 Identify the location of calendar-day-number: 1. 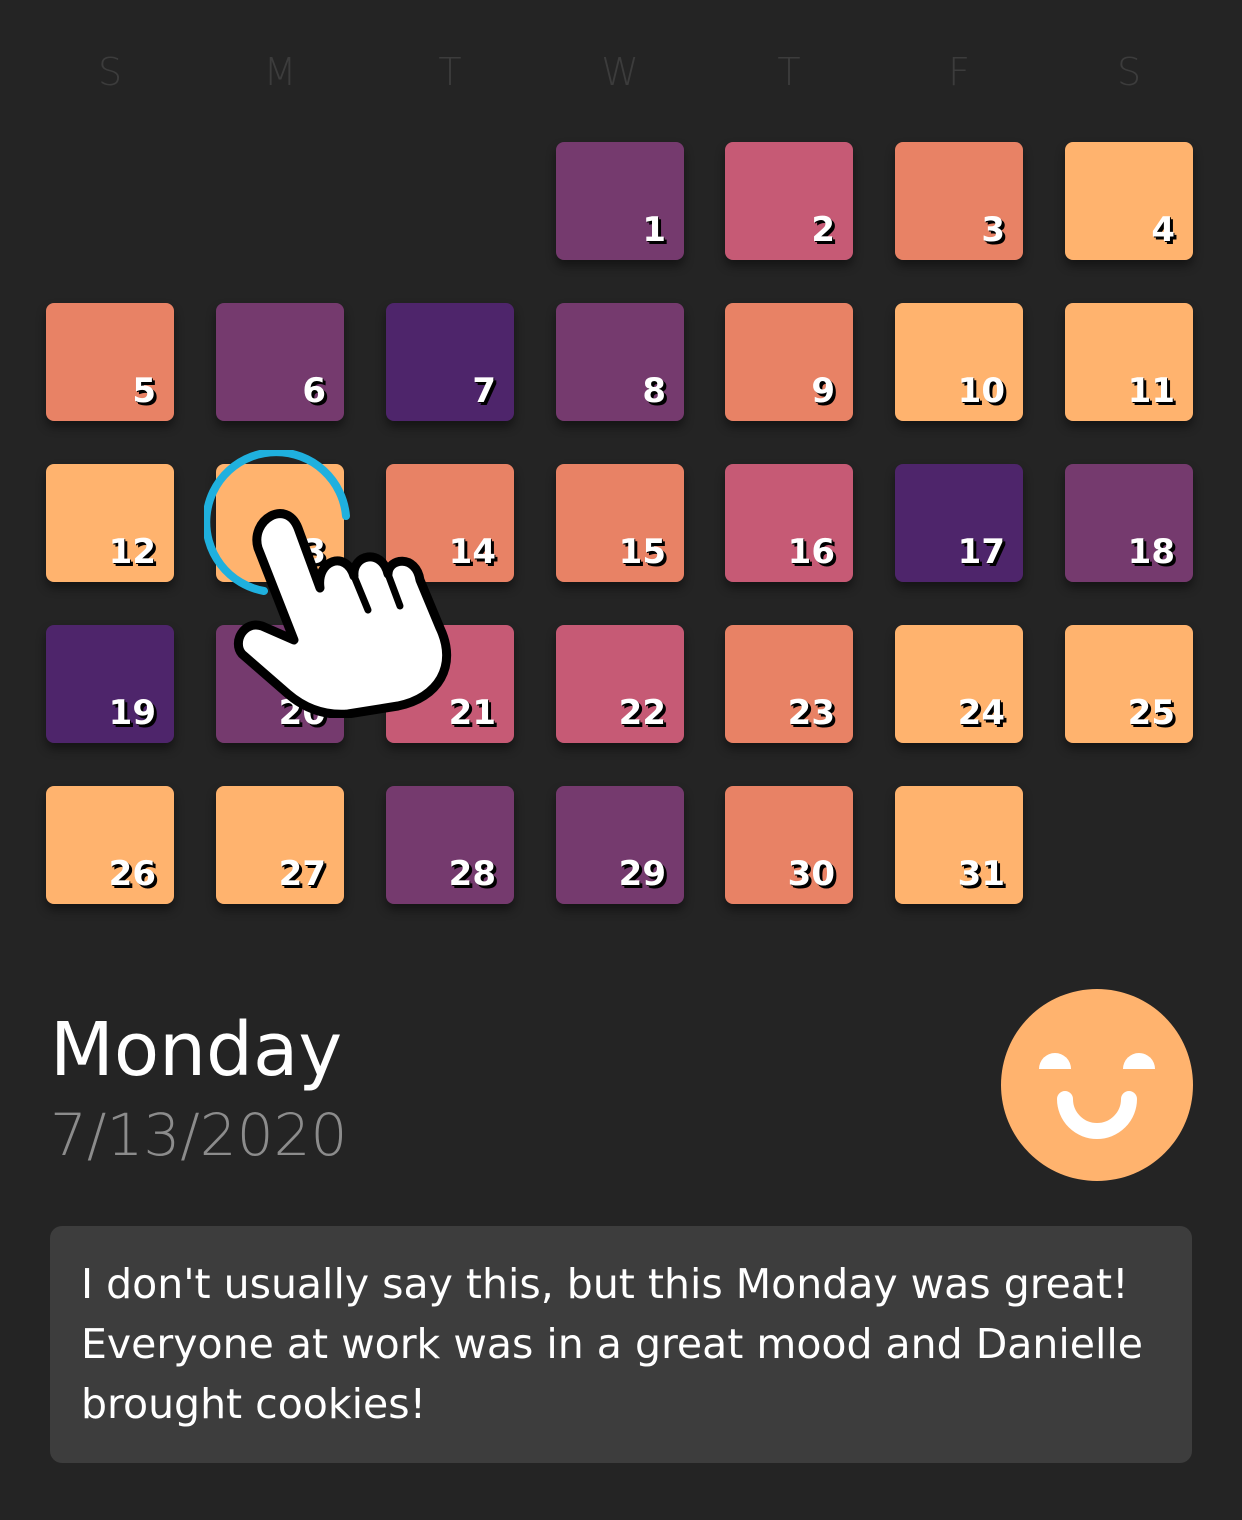
(654, 230).